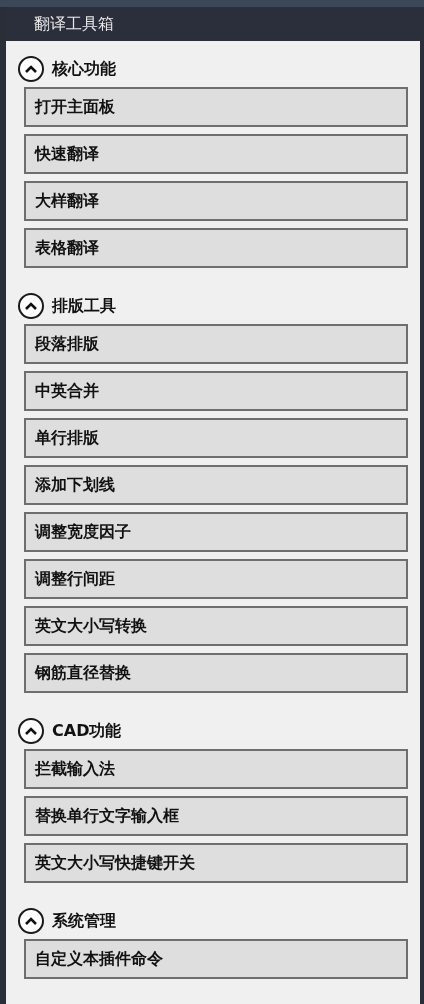 Image resolution: width=424 pixels, height=1004 pixels. Describe the element at coordinates (84, 69) in the screenshot. I see `section-title: 核心功能` at that location.